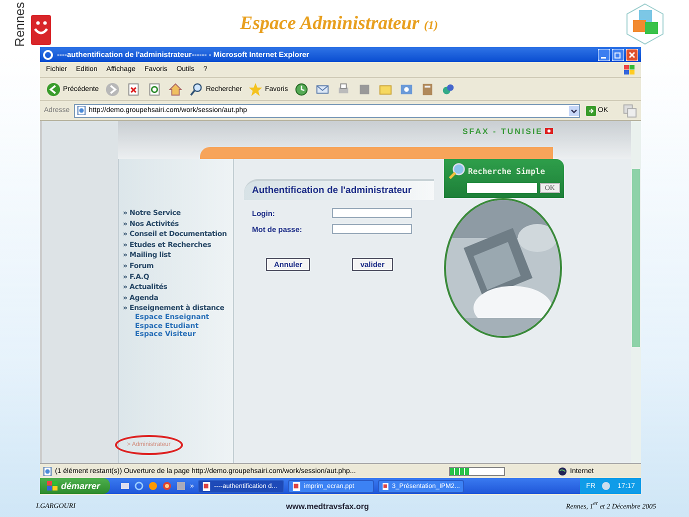 The image size is (689, 517). I want to click on scrollbar, so click(636, 292).